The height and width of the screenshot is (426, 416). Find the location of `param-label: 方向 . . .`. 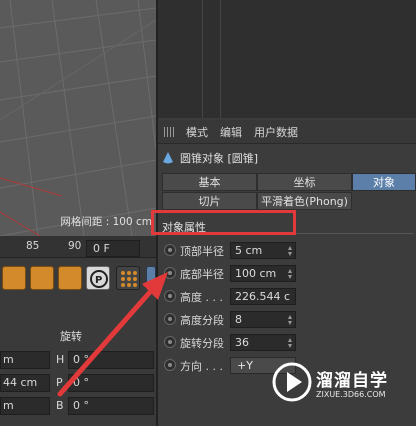

param-label: 方向 . . . is located at coordinates (201, 366).